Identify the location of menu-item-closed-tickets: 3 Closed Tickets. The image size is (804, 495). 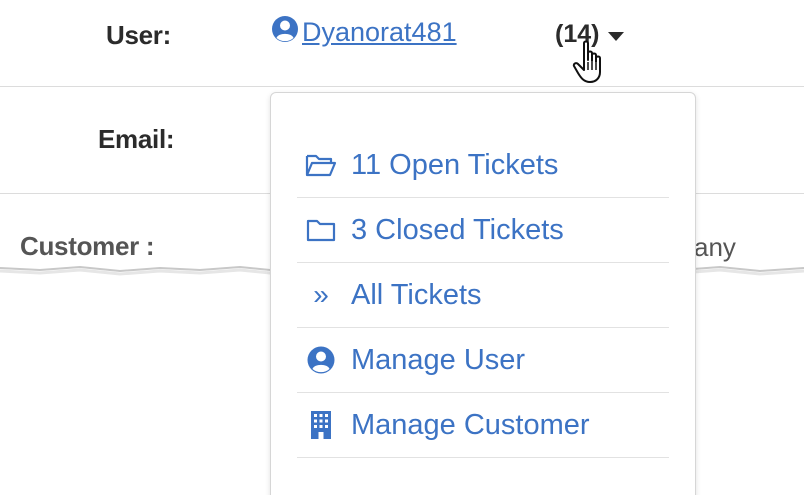
(483, 230).